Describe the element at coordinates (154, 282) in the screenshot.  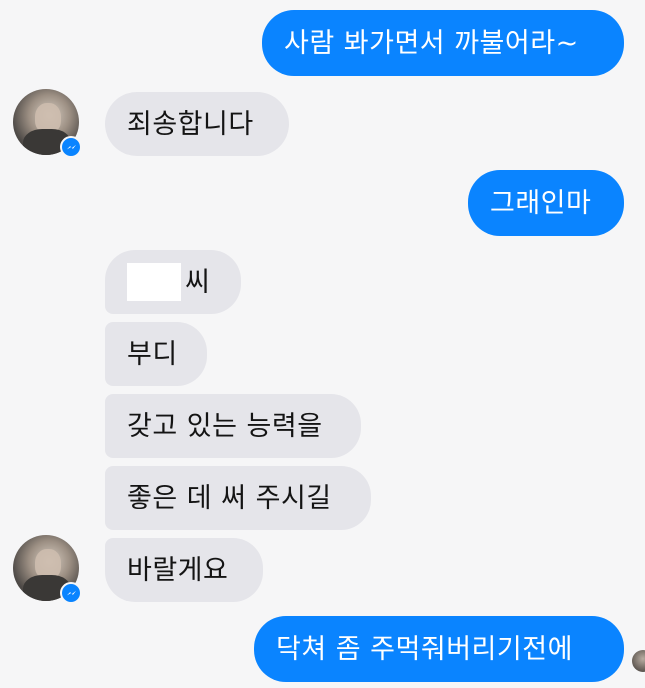
I see `redacted-name` at that location.